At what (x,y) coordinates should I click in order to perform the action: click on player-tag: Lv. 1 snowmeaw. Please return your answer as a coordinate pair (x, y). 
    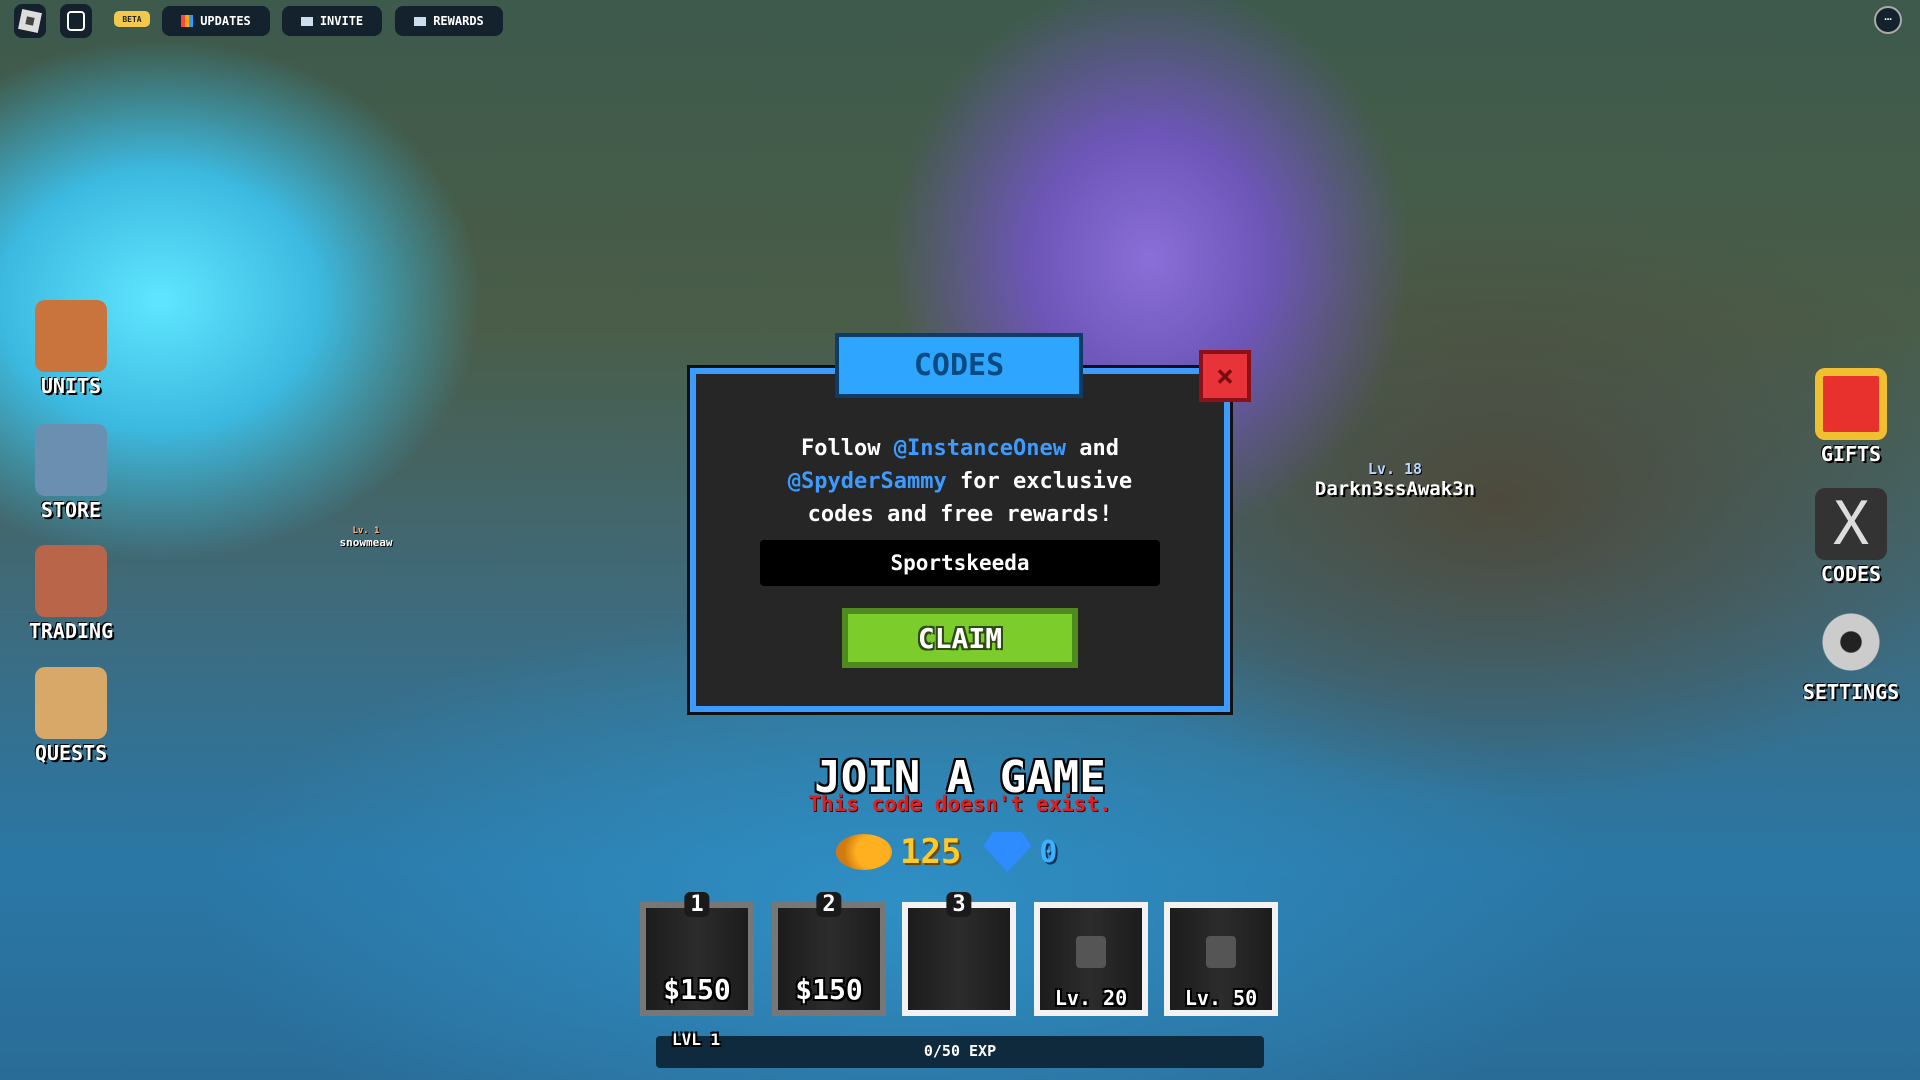
    Looking at the image, I should click on (366, 537).